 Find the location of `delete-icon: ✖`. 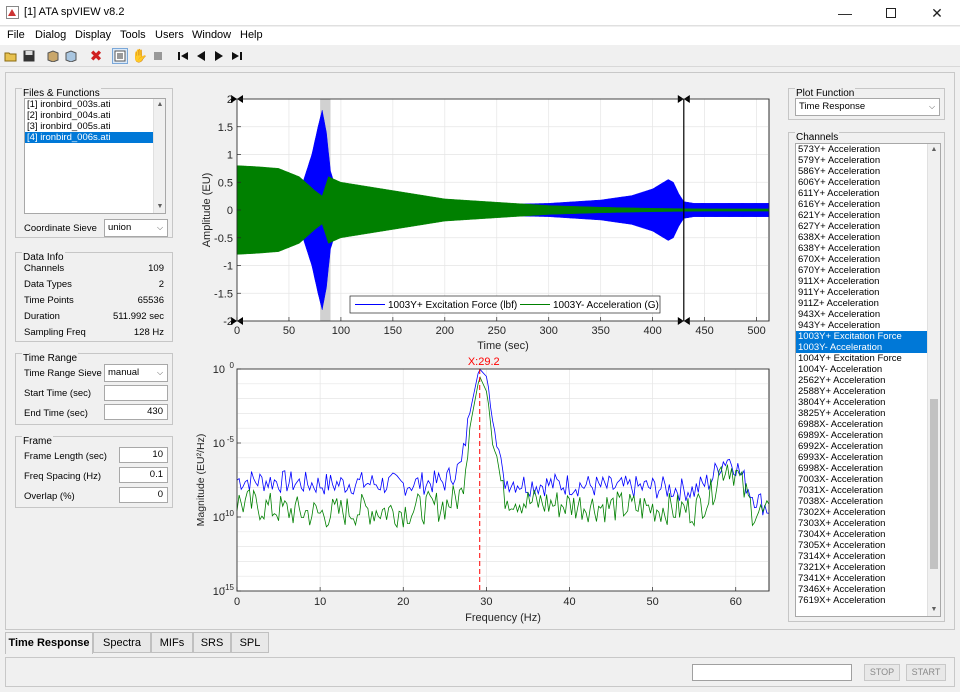

delete-icon: ✖ is located at coordinates (96, 56).